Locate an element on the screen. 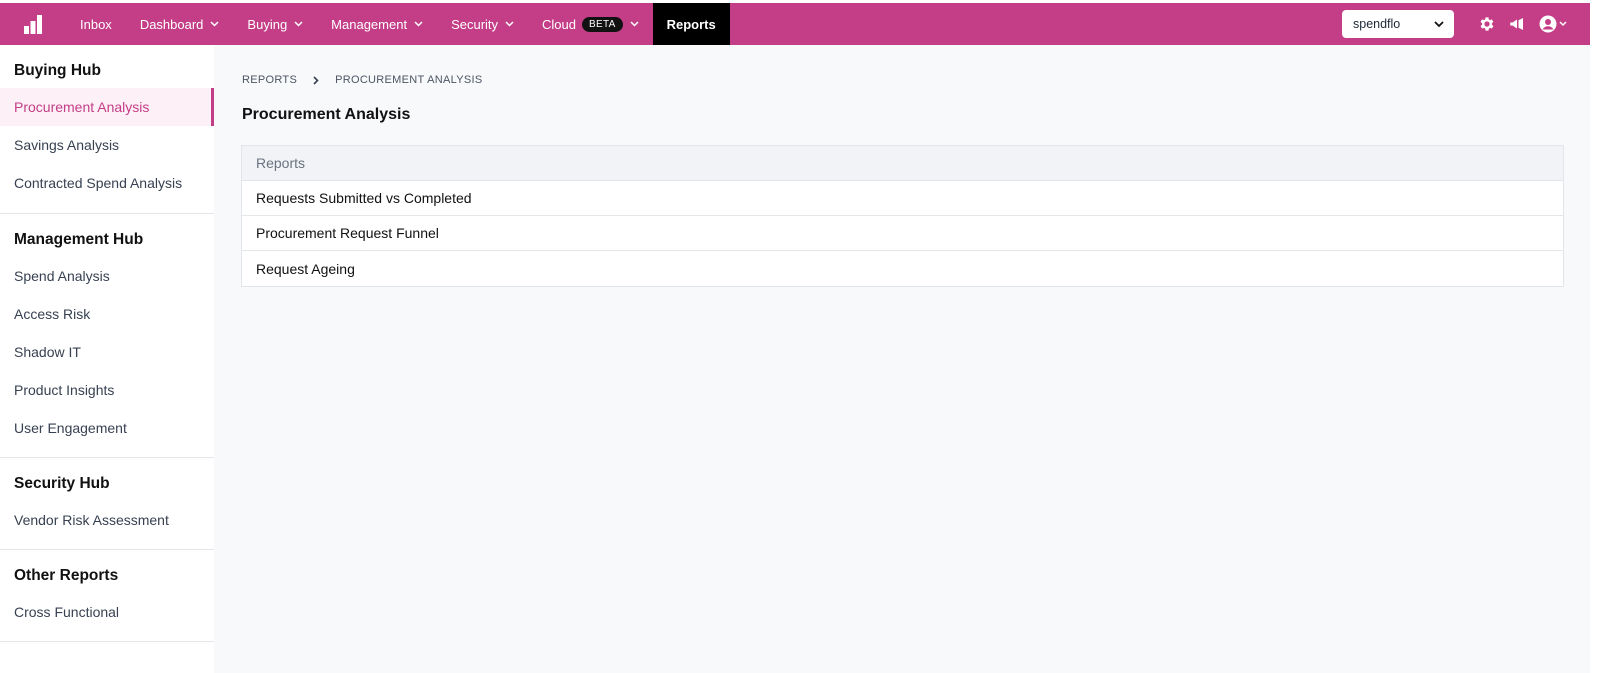  breadcrumb-item-current: PROCUREMENT ANALYSIS is located at coordinates (409, 80).